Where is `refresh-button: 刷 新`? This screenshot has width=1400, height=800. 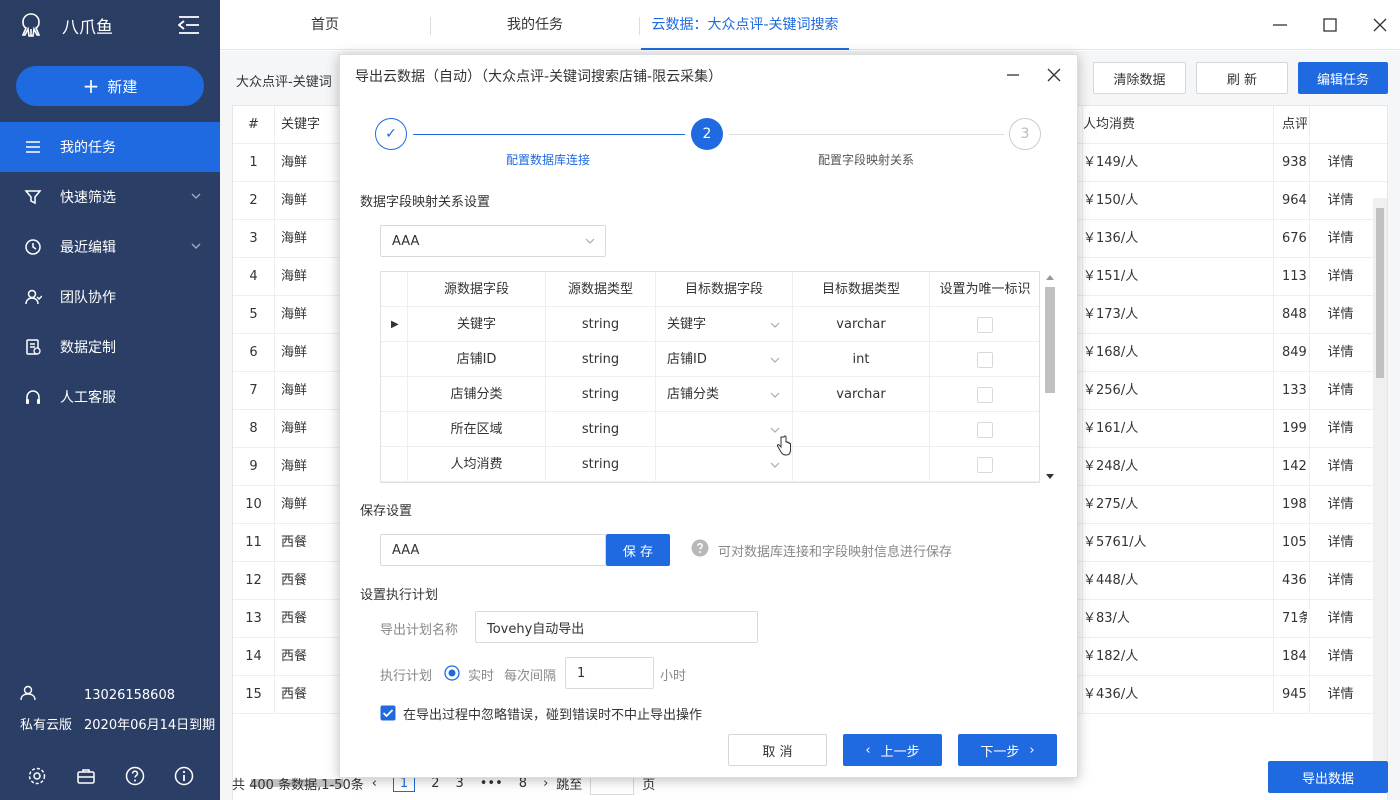 refresh-button: 刷 新 is located at coordinates (1242, 78).